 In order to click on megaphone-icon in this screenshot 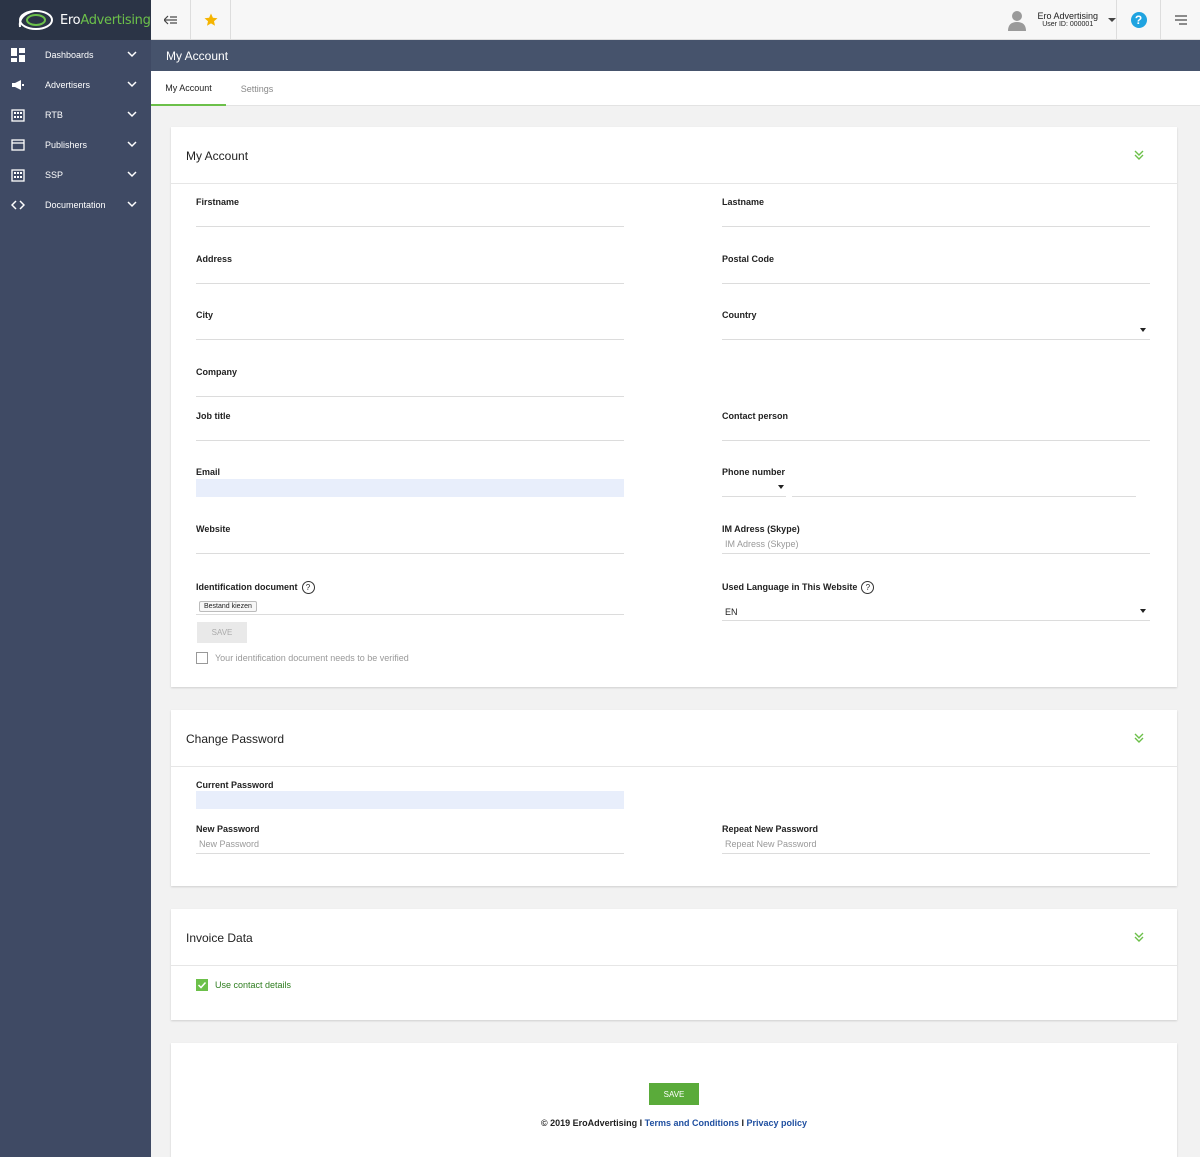, I will do `click(18, 85)`.